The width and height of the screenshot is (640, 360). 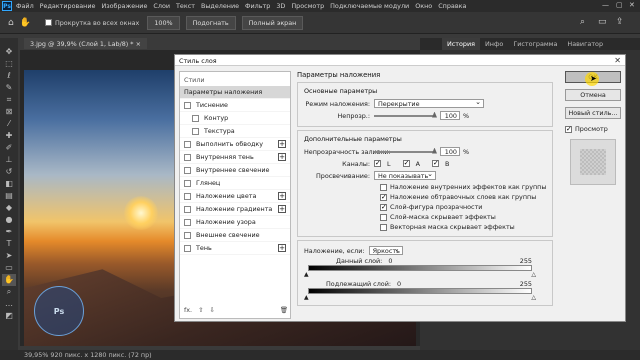 I want to click on style-item: Тень +, so click(x=235, y=248).